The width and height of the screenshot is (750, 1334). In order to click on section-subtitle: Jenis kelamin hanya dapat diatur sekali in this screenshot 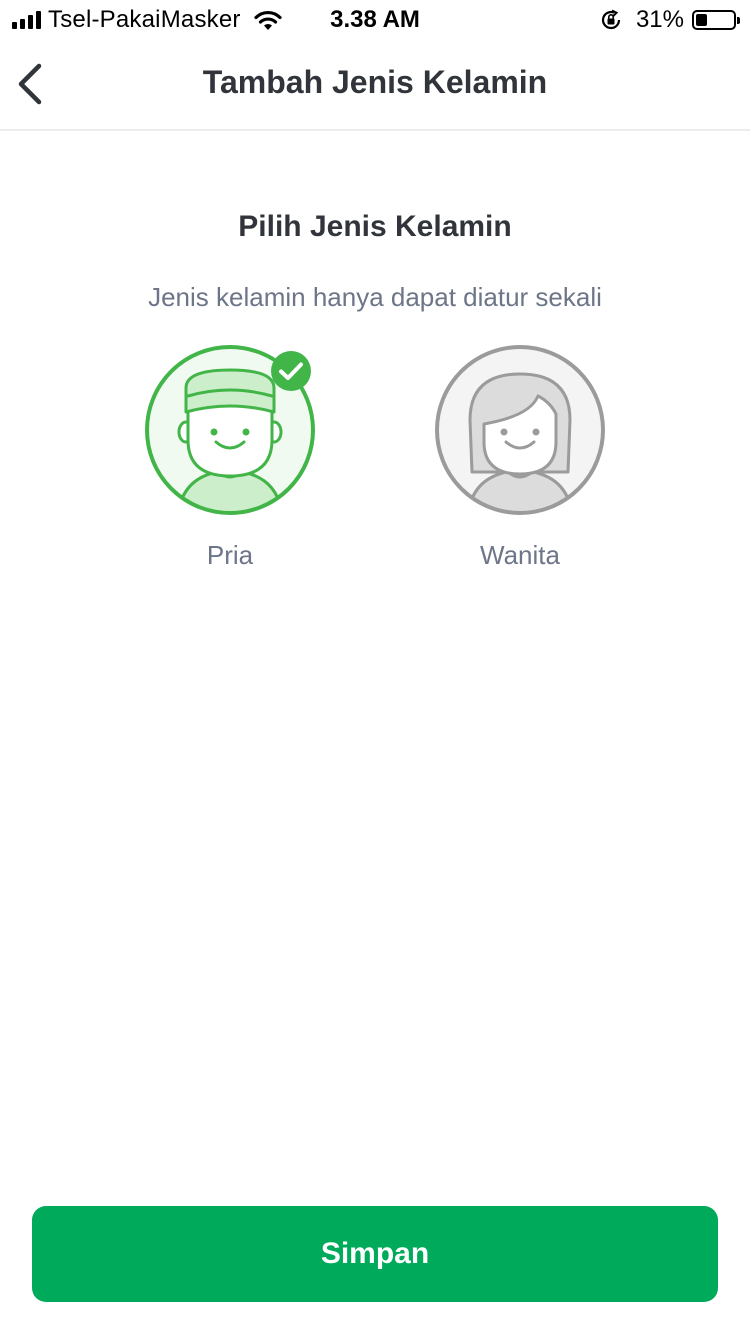, I will do `click(375, 297)`.